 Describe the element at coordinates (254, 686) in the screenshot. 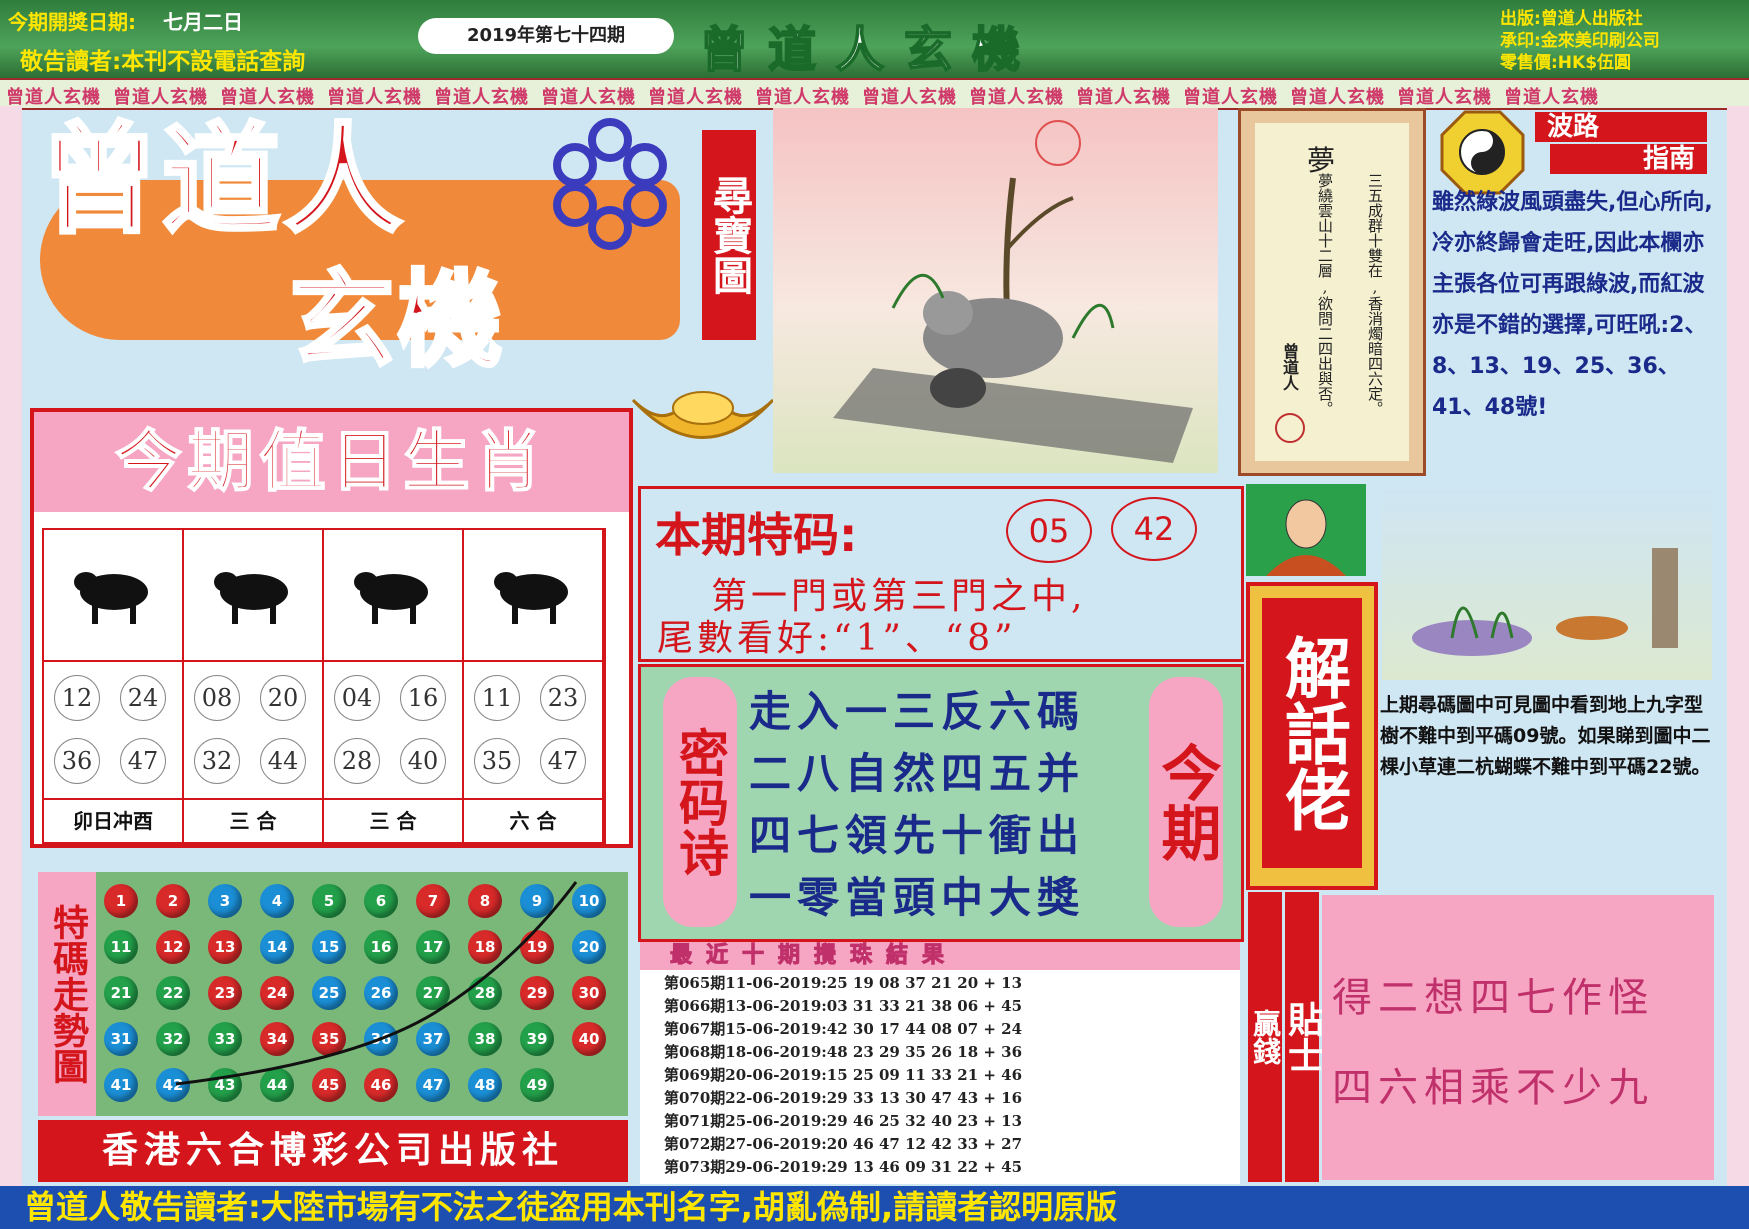

I see `zodiac-column: 08 20 32 44 三 合` at that location.